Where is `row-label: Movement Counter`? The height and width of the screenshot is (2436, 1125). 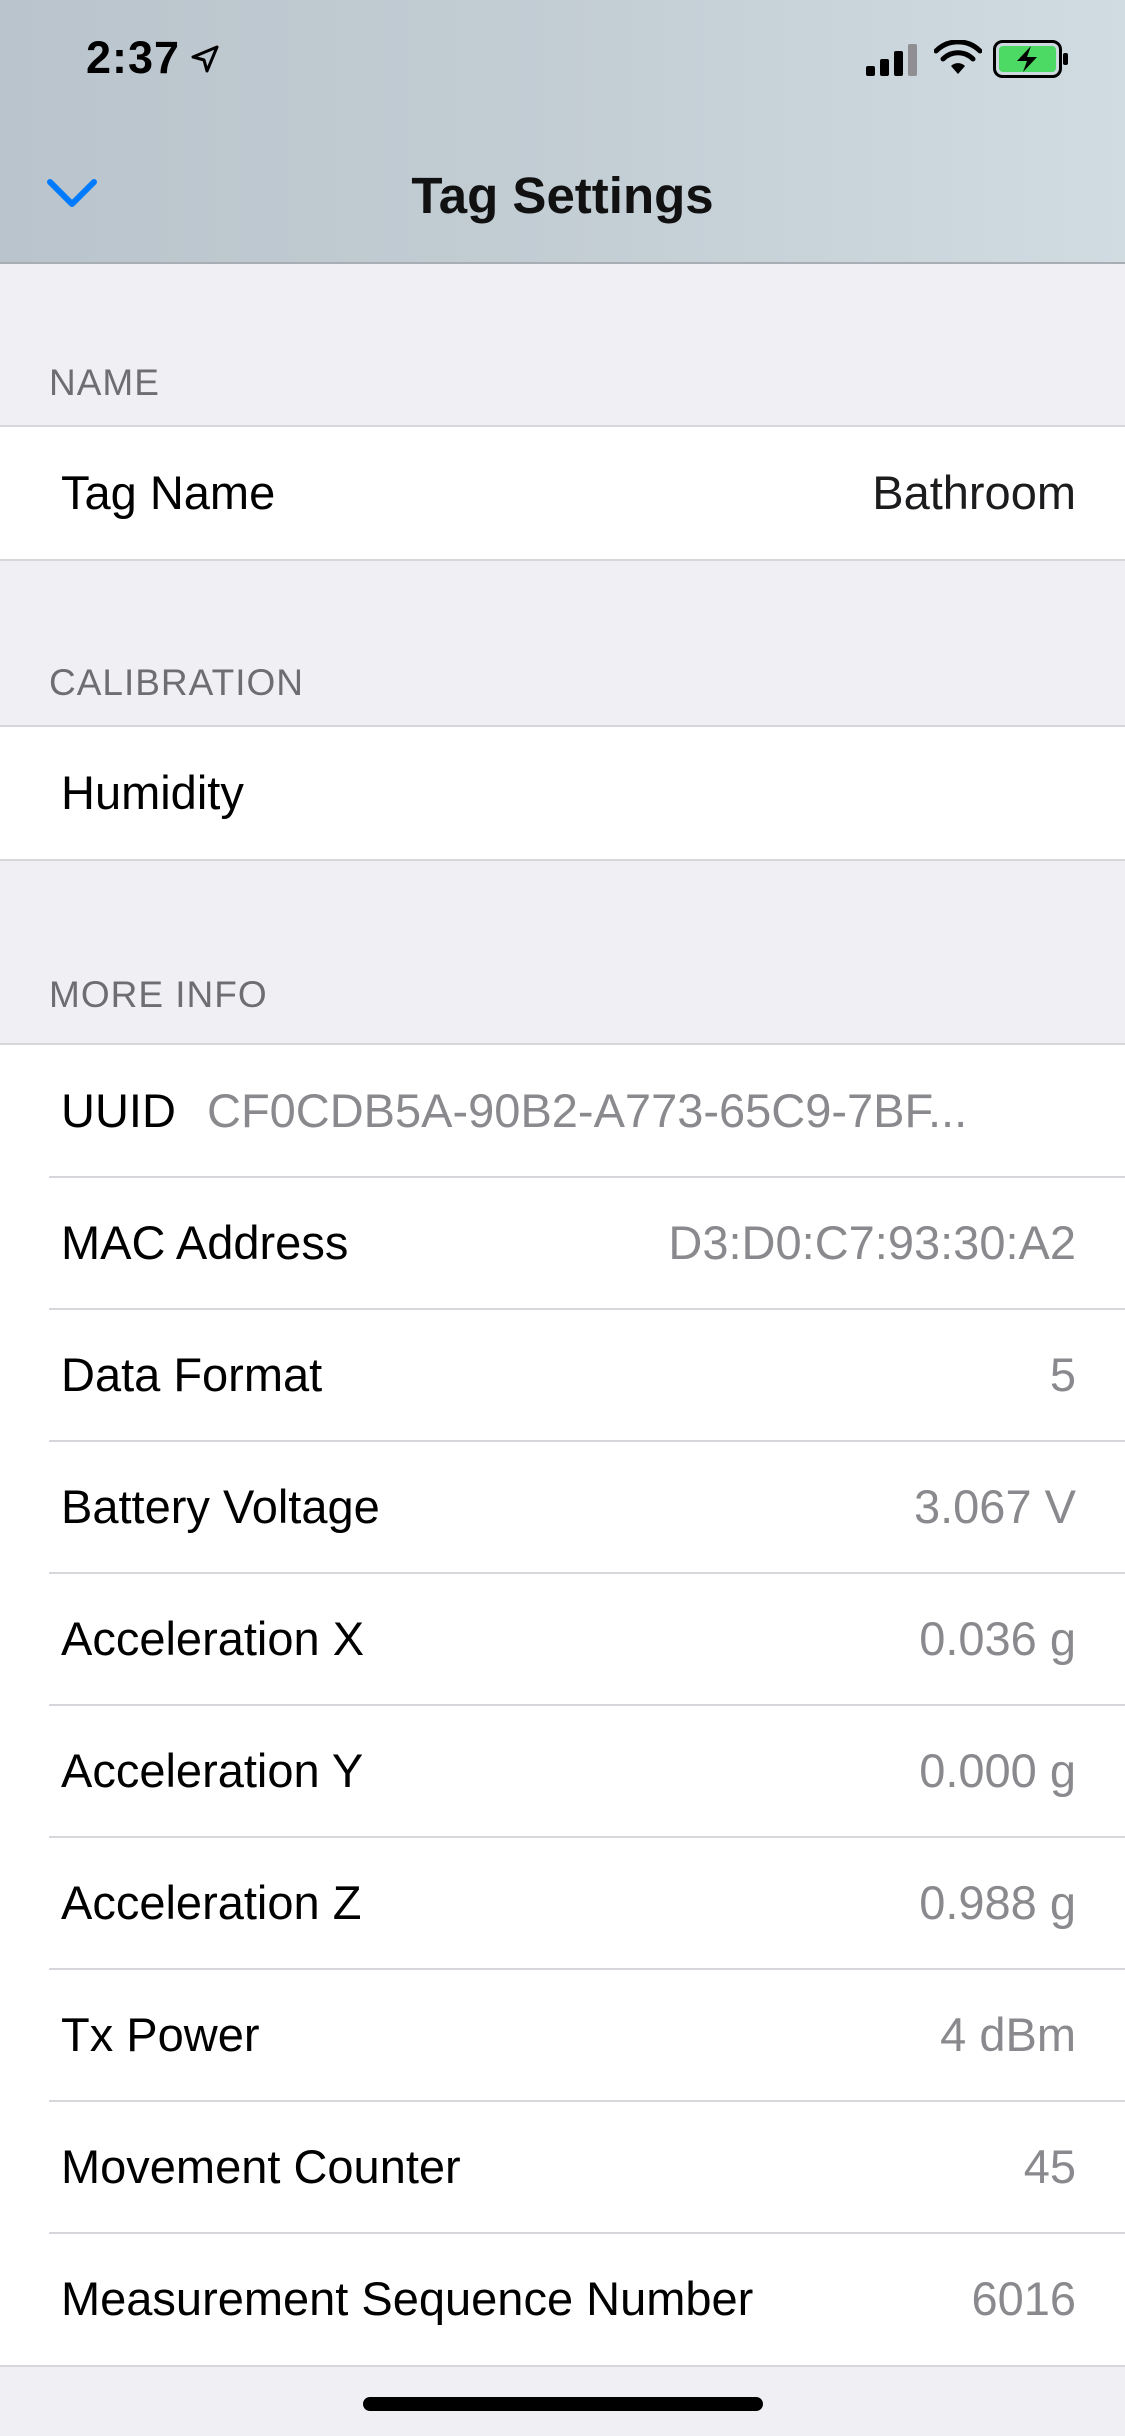
row-label: Movement Counter is located at coordinates (261, 2166).